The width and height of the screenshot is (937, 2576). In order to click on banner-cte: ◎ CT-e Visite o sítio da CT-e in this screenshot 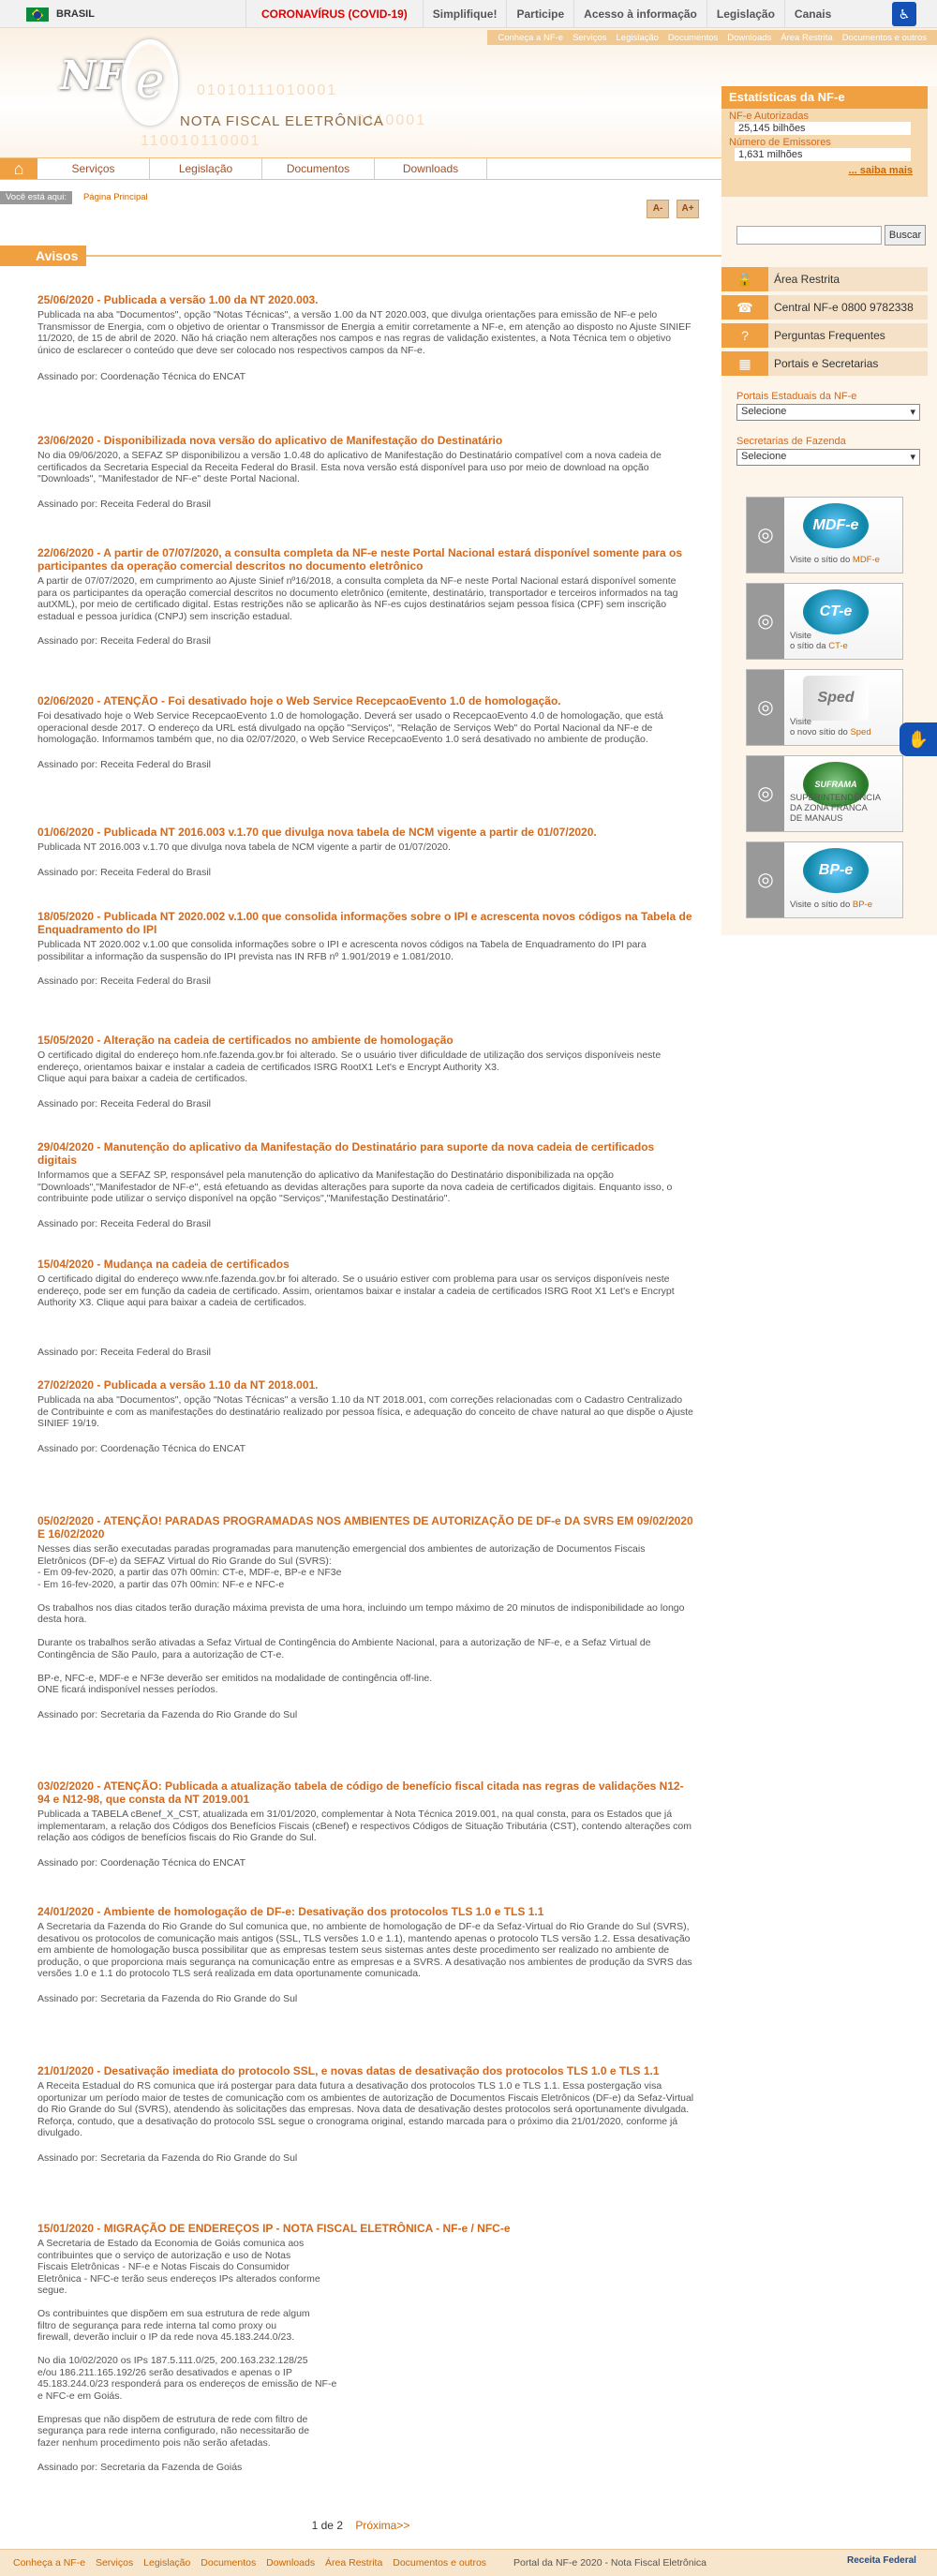, I will do `click(824, 621)`.